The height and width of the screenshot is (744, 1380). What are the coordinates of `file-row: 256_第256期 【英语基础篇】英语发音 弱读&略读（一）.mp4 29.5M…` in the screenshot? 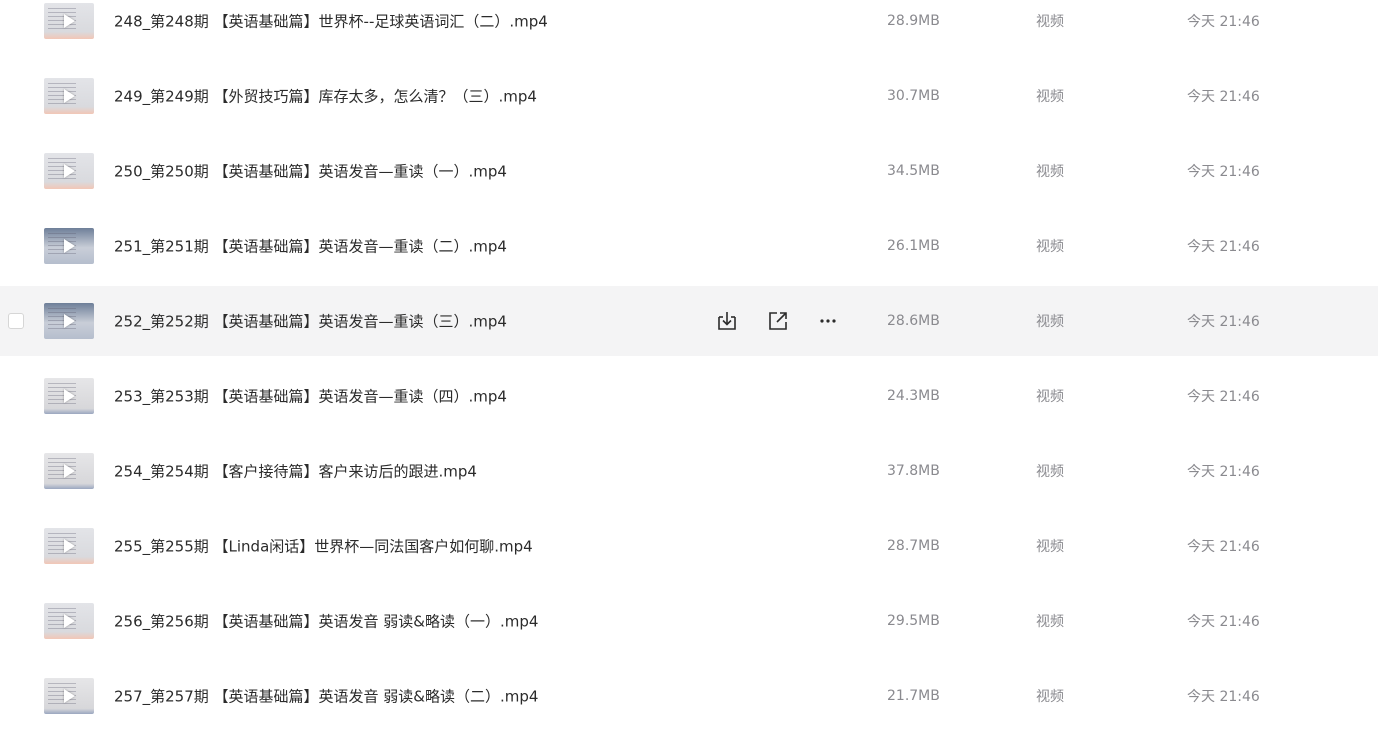 It's located at (689, 621).